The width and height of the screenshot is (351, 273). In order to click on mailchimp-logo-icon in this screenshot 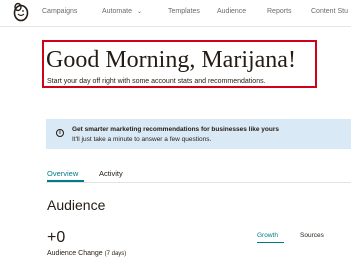, I will do `click(21, 12)`.